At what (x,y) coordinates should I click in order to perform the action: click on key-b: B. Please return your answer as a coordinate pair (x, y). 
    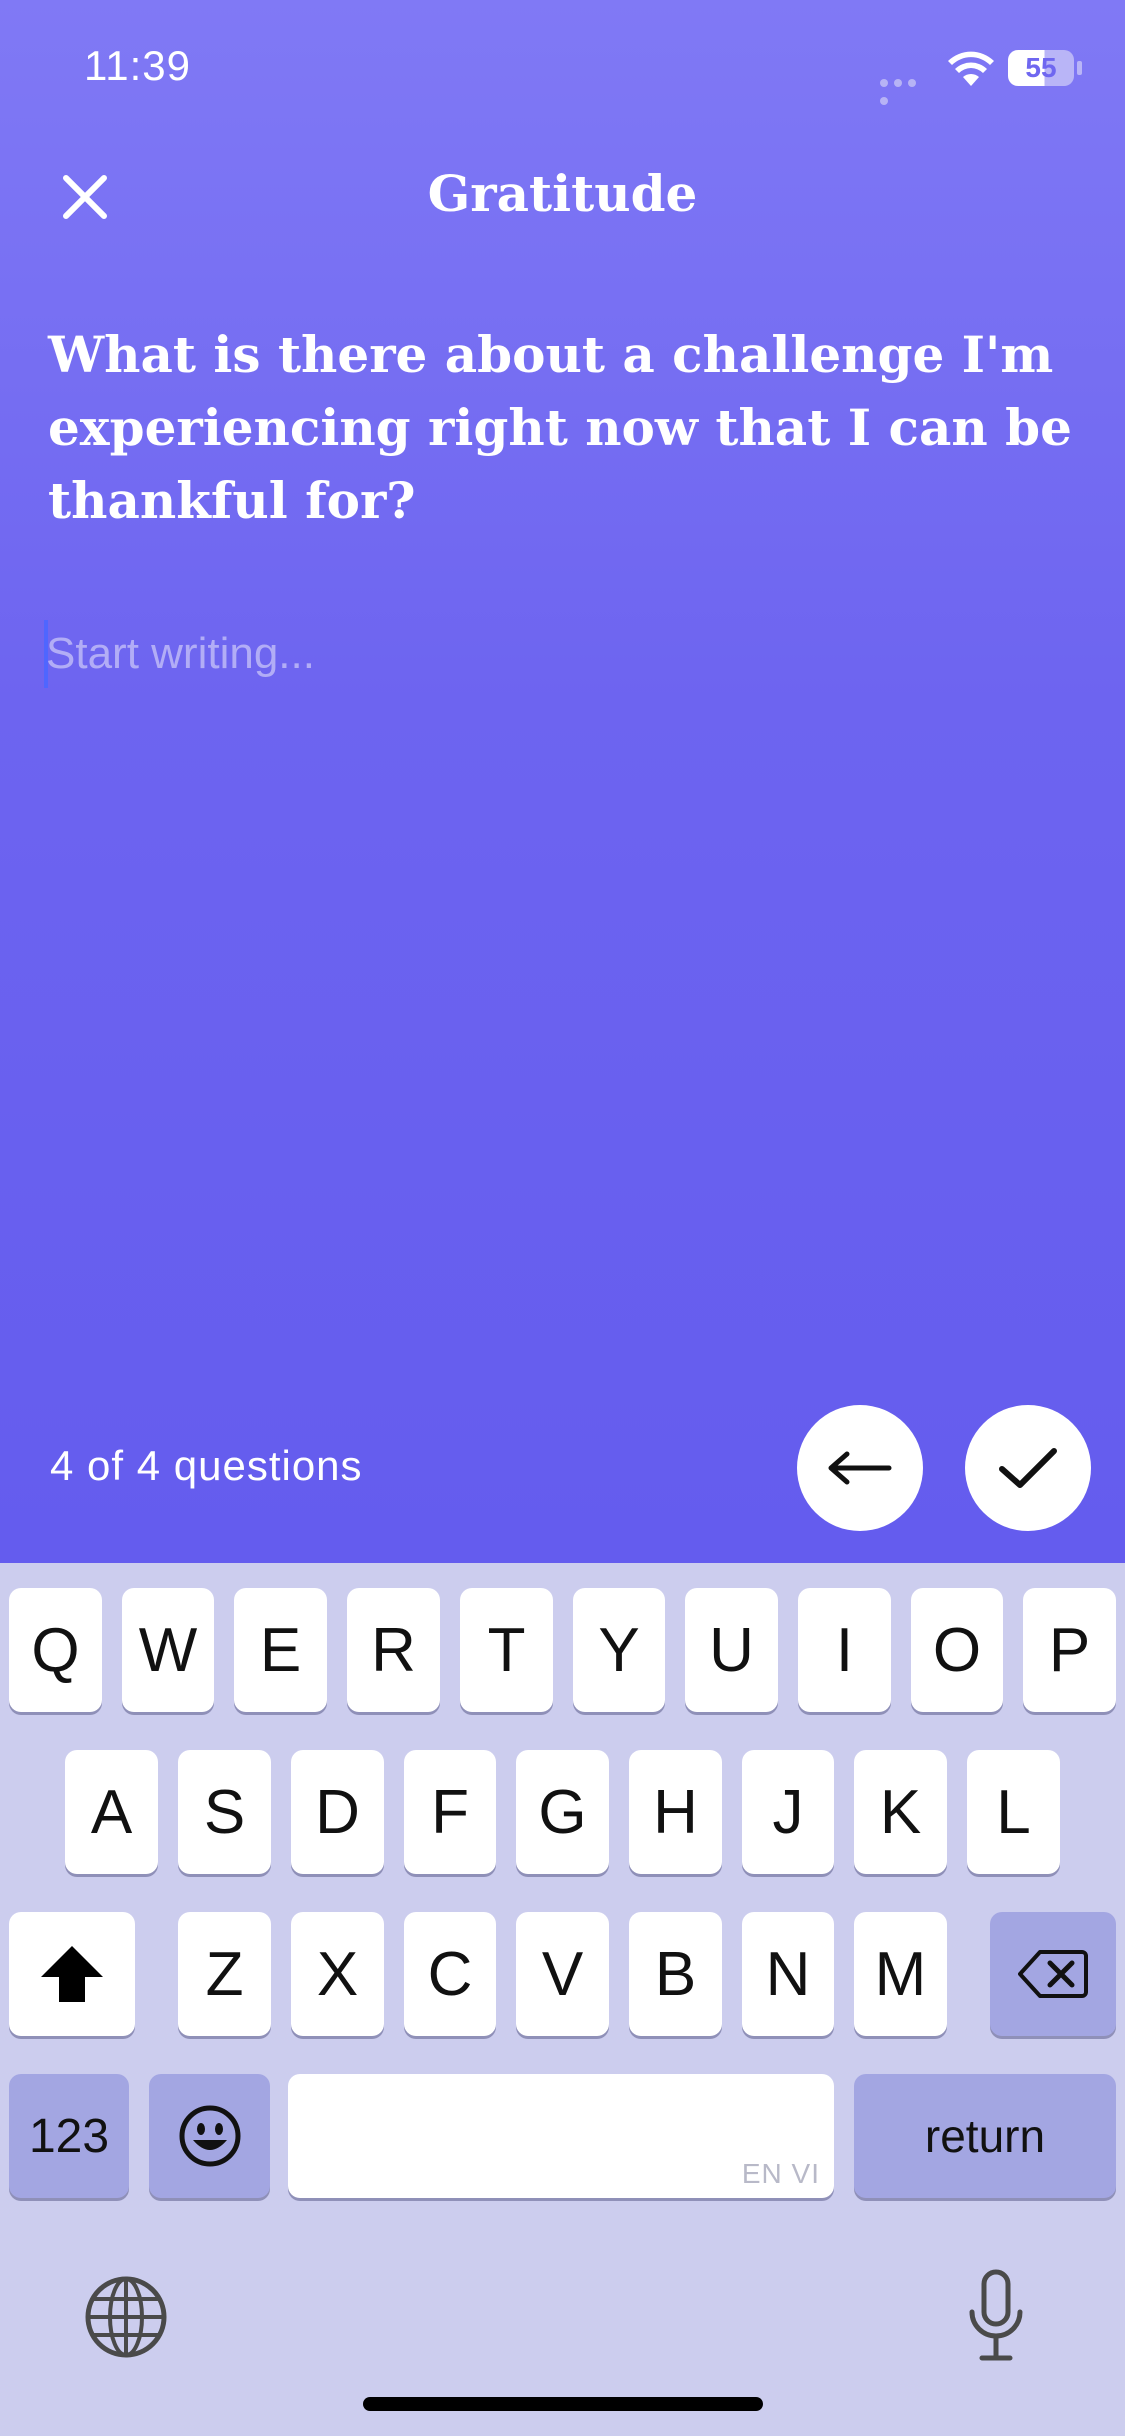
    Looking at the image, I should click on (675, 1974).